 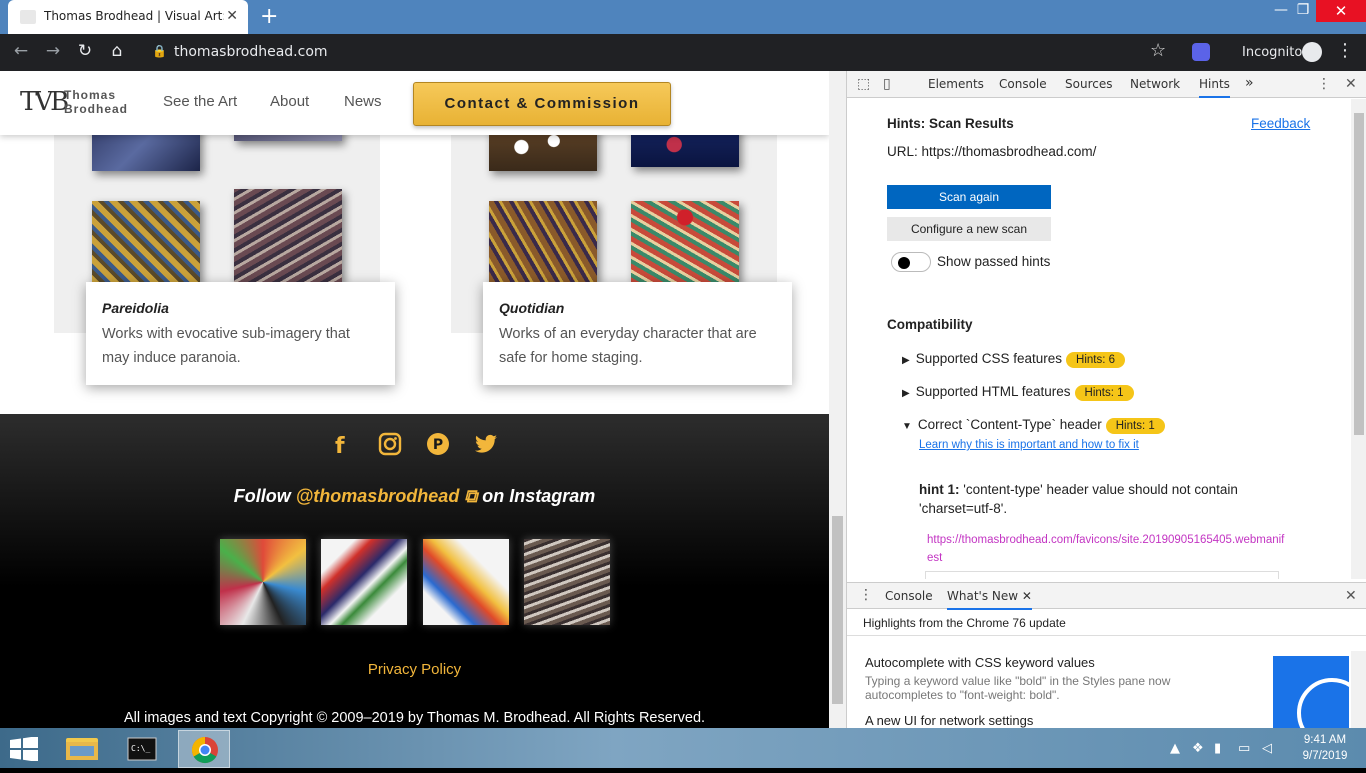 I want to click on instagram-handle-link: @thomasbrodhead, so click(x=378, y=496).